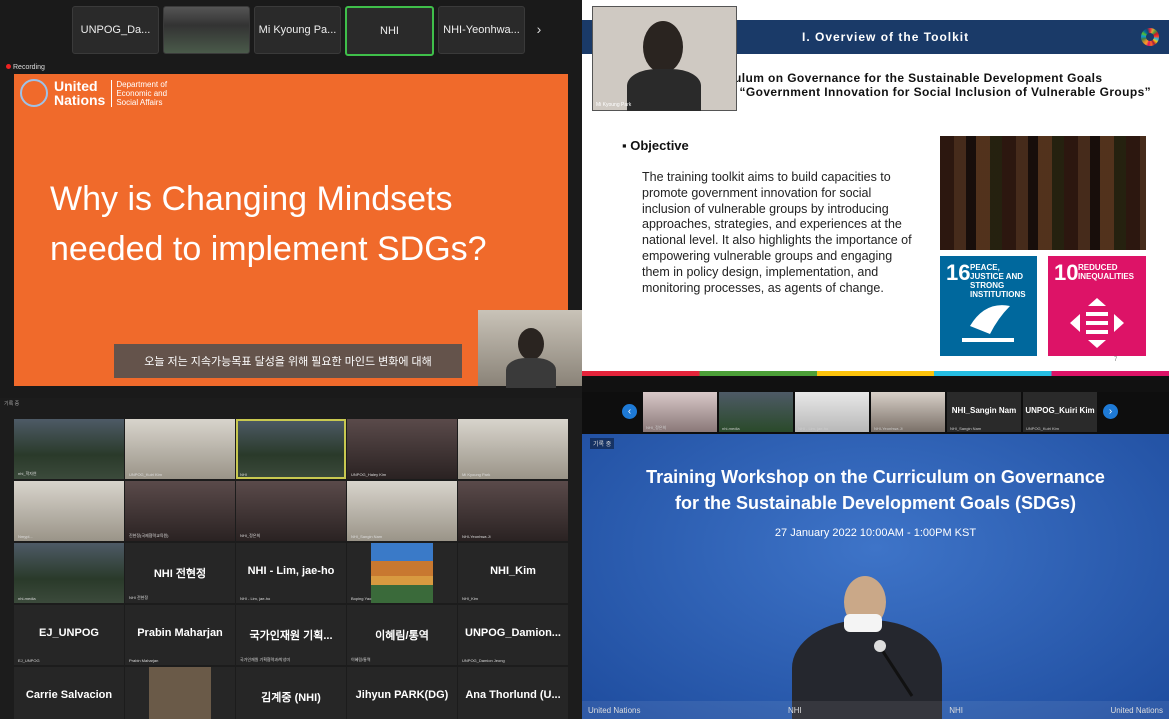 The width and height of the screenshot is (1169, 719). What do you see at coordinates (655, 145) in the screenshot?
I see `objective-heading: ▪ Objective` at bounding box center [655, 145].